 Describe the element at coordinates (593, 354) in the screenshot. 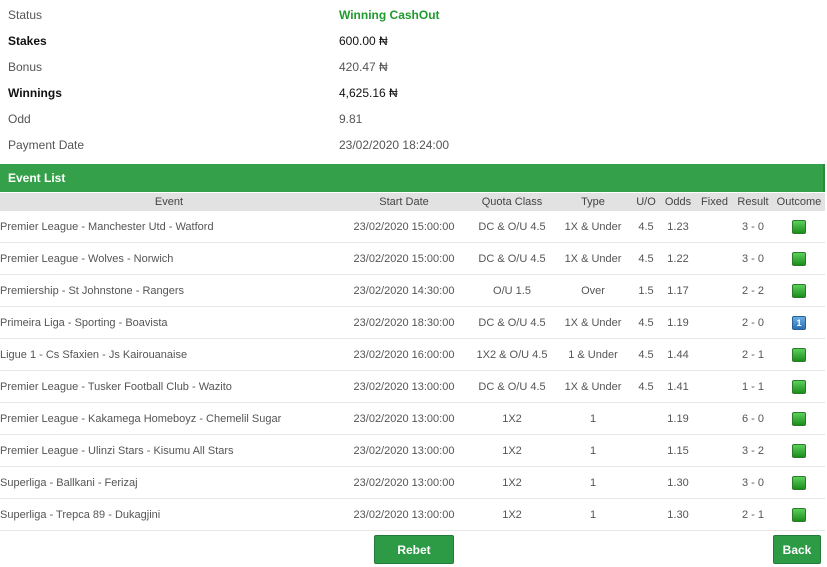

I see `type-cell: 1 & Under` at that location.